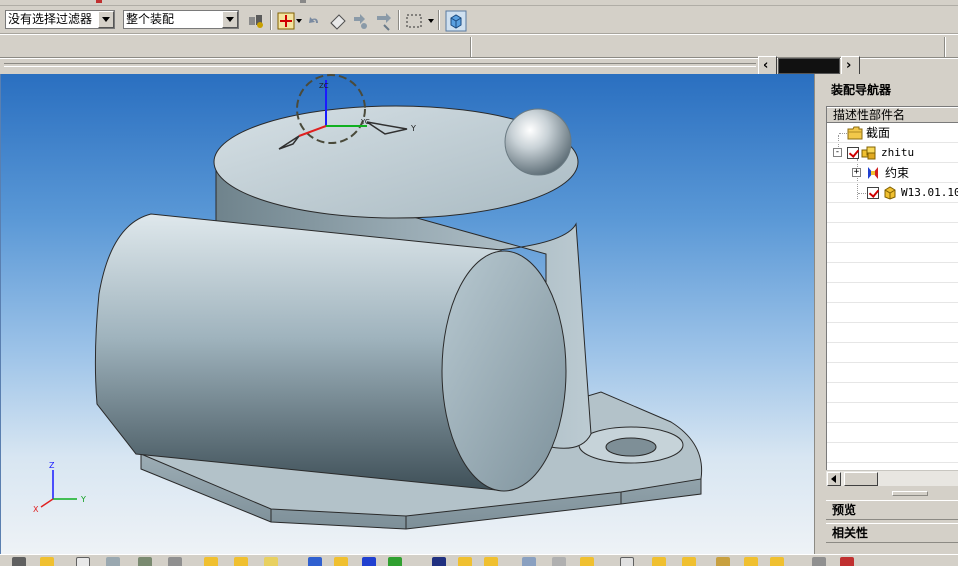 This screenshot has height=566, width=958. Describe the element at coordinates (850, 533) in the screenshot. I see `section-label: 相关性` at that location.